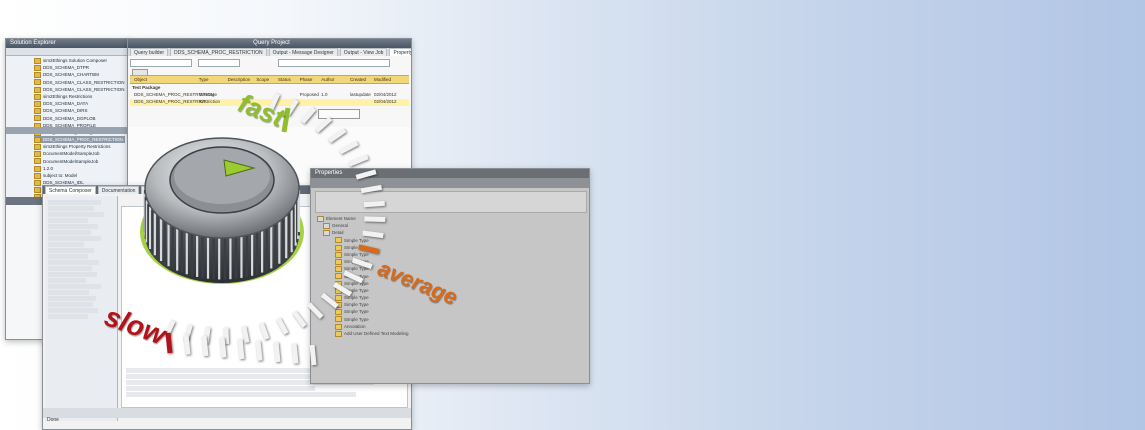 This screenshot has height=430, width=1145. Describe the element at coordinates (263, 229) in the screenshot. I see `speedometer-graphic` at that location.